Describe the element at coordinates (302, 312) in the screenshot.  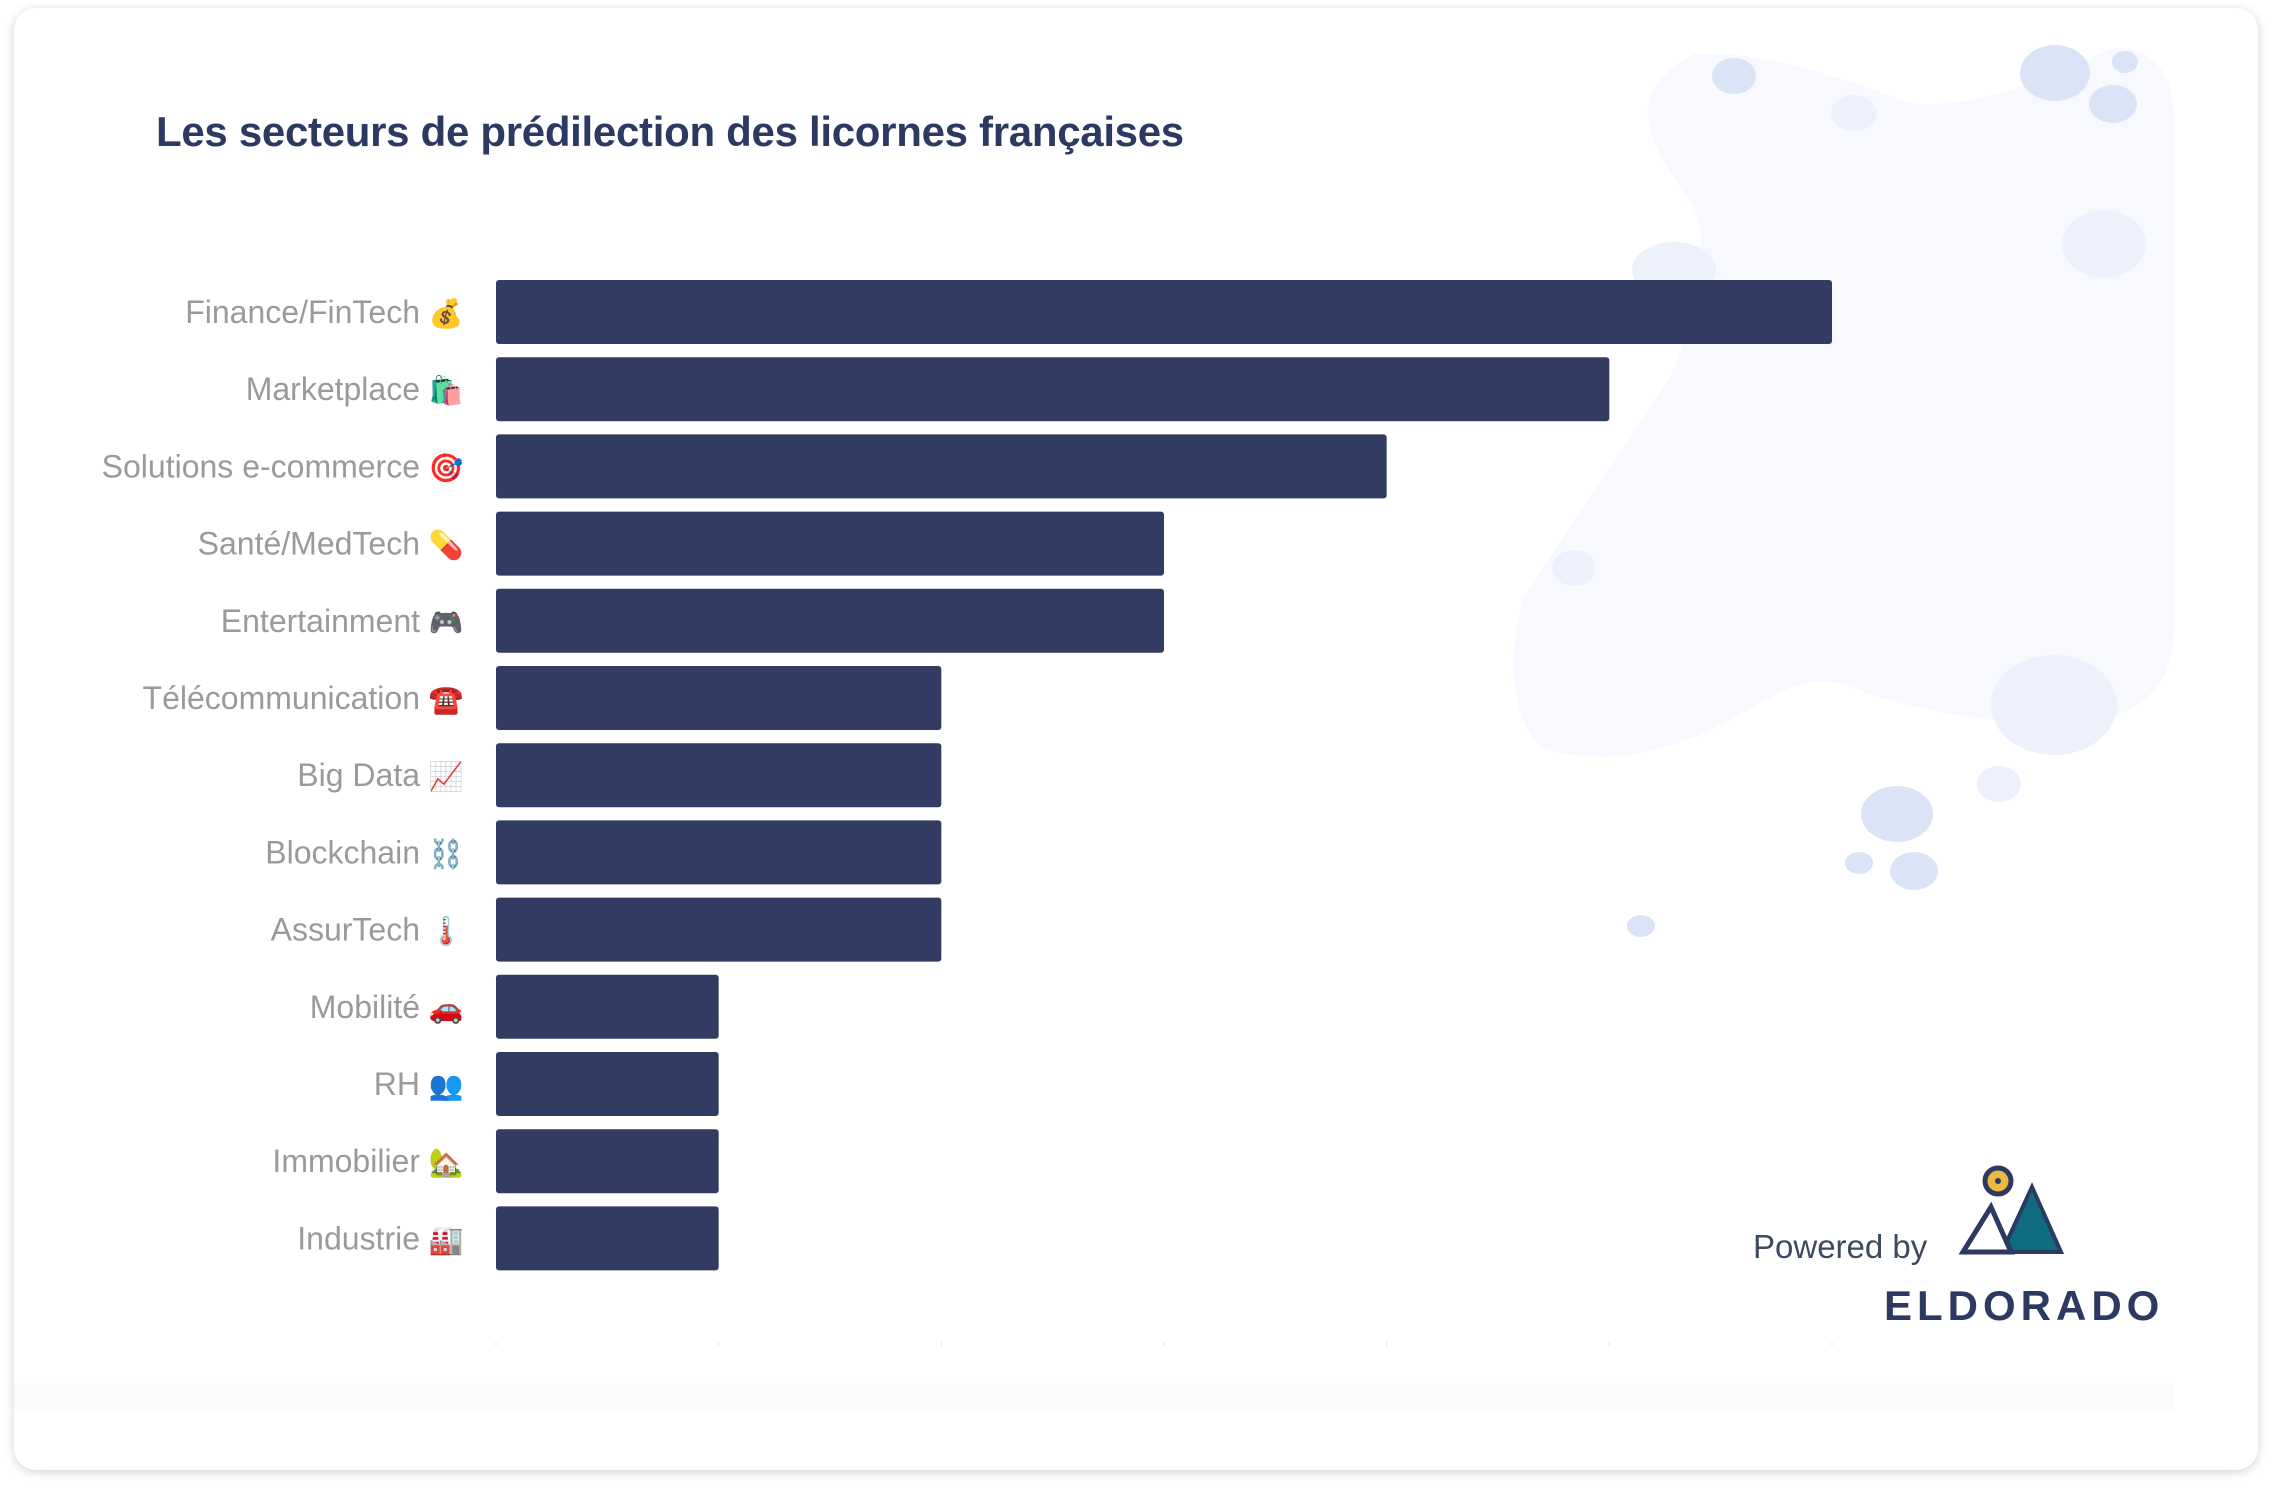
I see `category-label: Finance/FinTech` at that location.